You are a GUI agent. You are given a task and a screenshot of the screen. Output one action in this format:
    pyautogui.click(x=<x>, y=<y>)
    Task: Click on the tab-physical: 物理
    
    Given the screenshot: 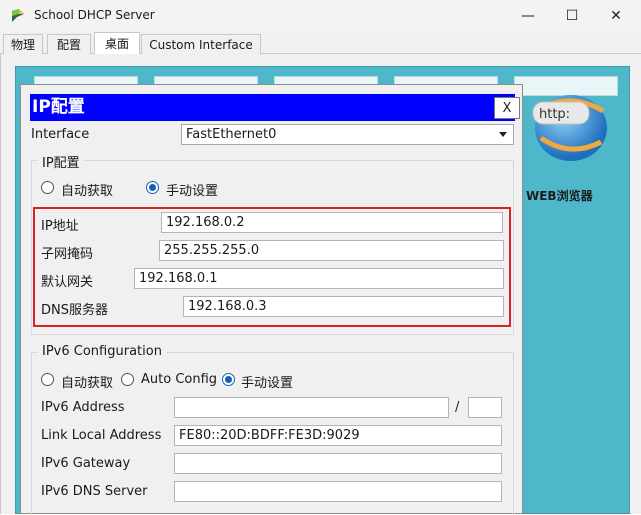 What is the action you would take?
    pyautogui.click(x=23, y=44)
    